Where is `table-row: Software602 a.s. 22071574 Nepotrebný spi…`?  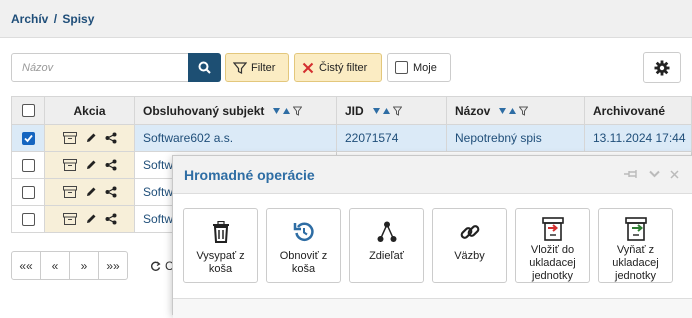
table-row: Software602 a.s. 22071574 Nepotrebný spi… is located at coordinates (351, 138).